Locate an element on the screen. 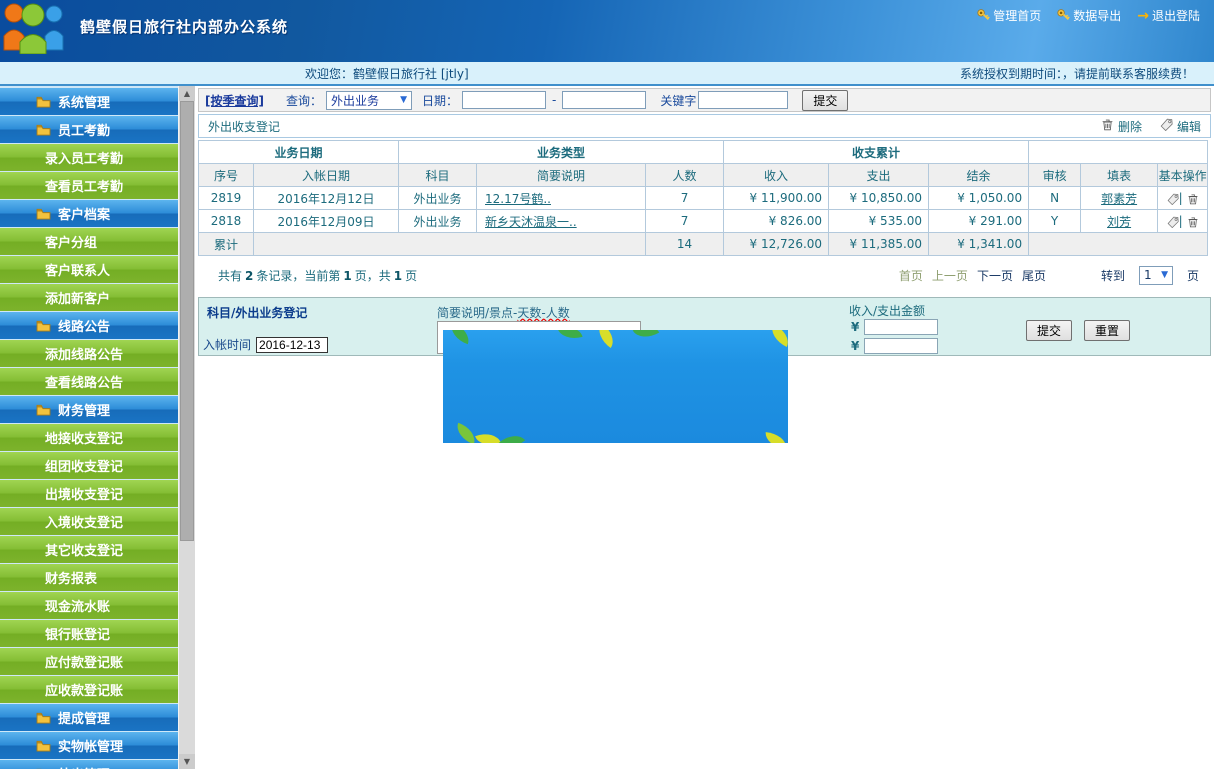 The height and width of the screenshot is (769, 1214). col-subject: 科目 is located at coordinates (438, 175).